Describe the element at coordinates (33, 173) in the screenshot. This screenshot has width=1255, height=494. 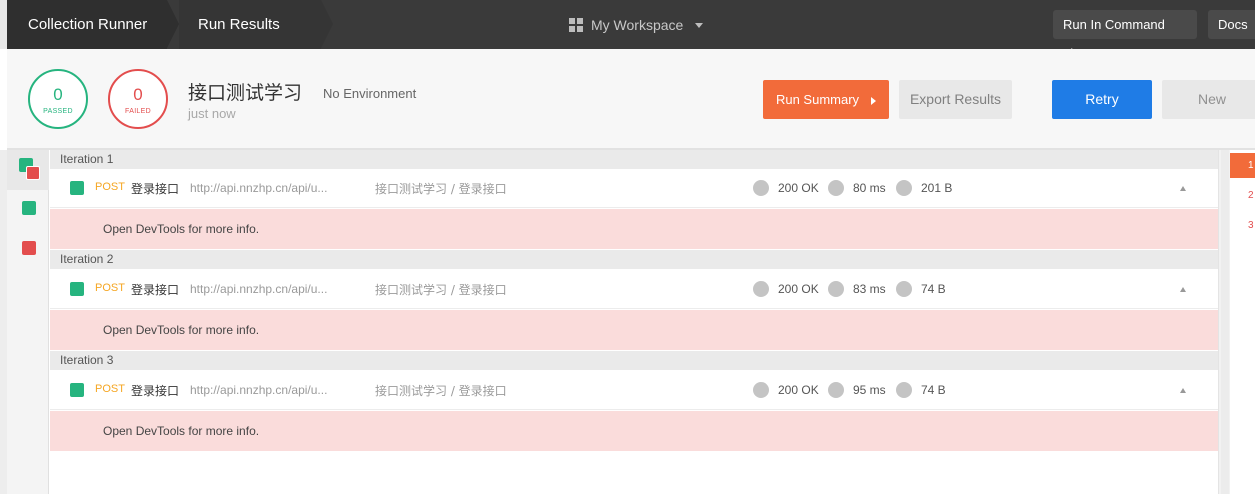
I see `all-results-red-icon` at that location.